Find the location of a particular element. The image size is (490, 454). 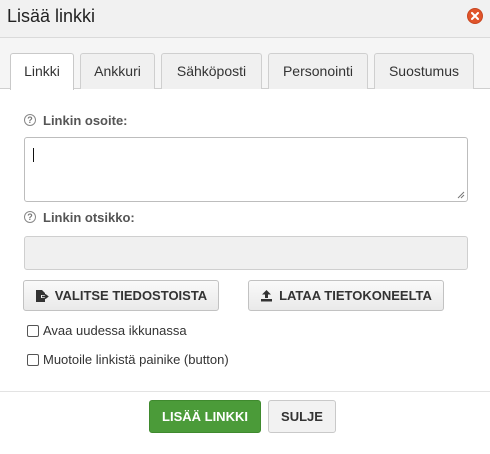

choose-from-files-label: VALITSE TIEDOSTOISTA is located at coordinates (131, 295).